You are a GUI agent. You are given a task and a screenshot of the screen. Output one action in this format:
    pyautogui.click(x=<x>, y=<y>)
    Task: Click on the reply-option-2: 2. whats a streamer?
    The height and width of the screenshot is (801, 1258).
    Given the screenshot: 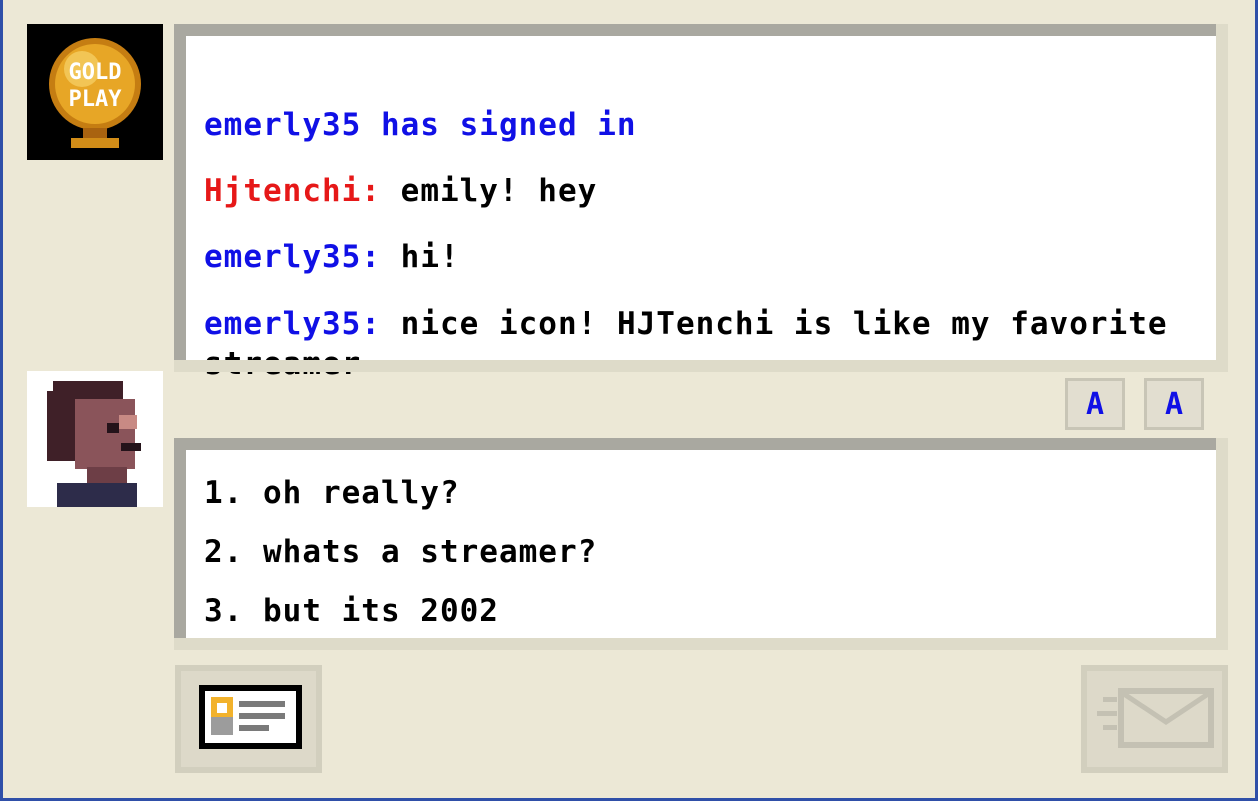 What is the action you would take?
    pyautogui.click(x=703, y=552)
    